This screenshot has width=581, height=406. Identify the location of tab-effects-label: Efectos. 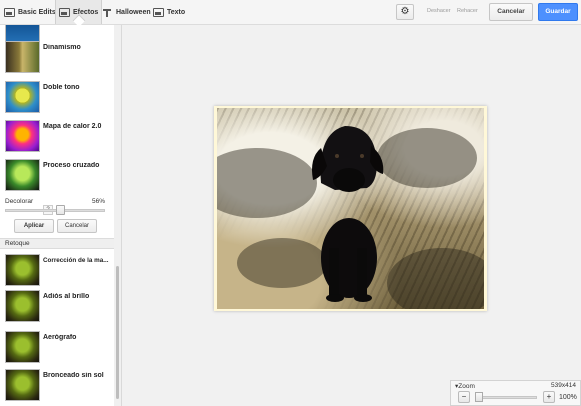
(86, 12).